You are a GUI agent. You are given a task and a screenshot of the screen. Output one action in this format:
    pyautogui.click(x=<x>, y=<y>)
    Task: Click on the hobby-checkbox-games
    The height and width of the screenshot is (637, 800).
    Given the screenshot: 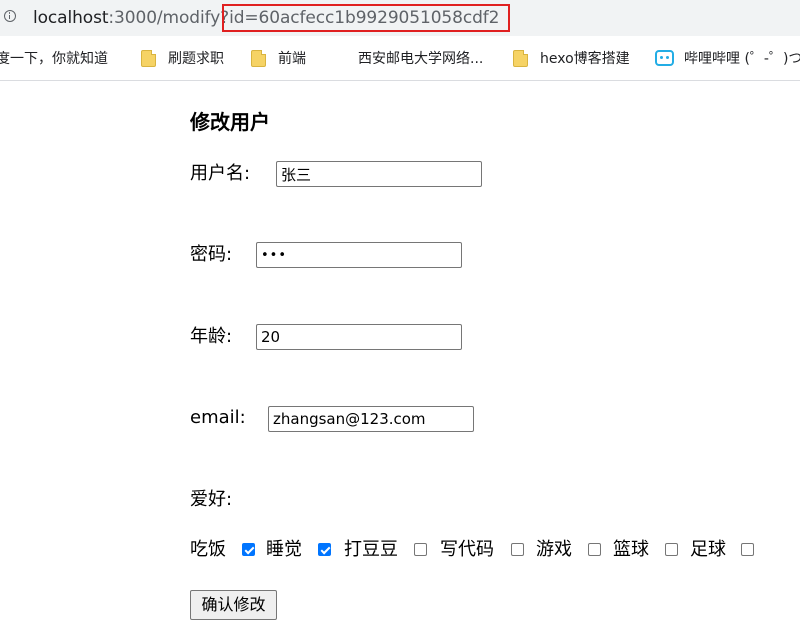 What is the action you would take?
    pyautogui.click(x=594, y=549)
    